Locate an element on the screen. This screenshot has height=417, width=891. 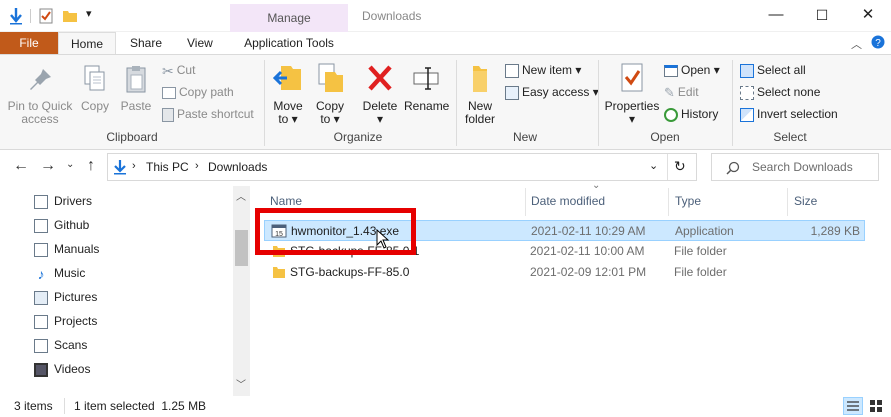
status-item-count: 3 items is located at coordinates (33, 406).